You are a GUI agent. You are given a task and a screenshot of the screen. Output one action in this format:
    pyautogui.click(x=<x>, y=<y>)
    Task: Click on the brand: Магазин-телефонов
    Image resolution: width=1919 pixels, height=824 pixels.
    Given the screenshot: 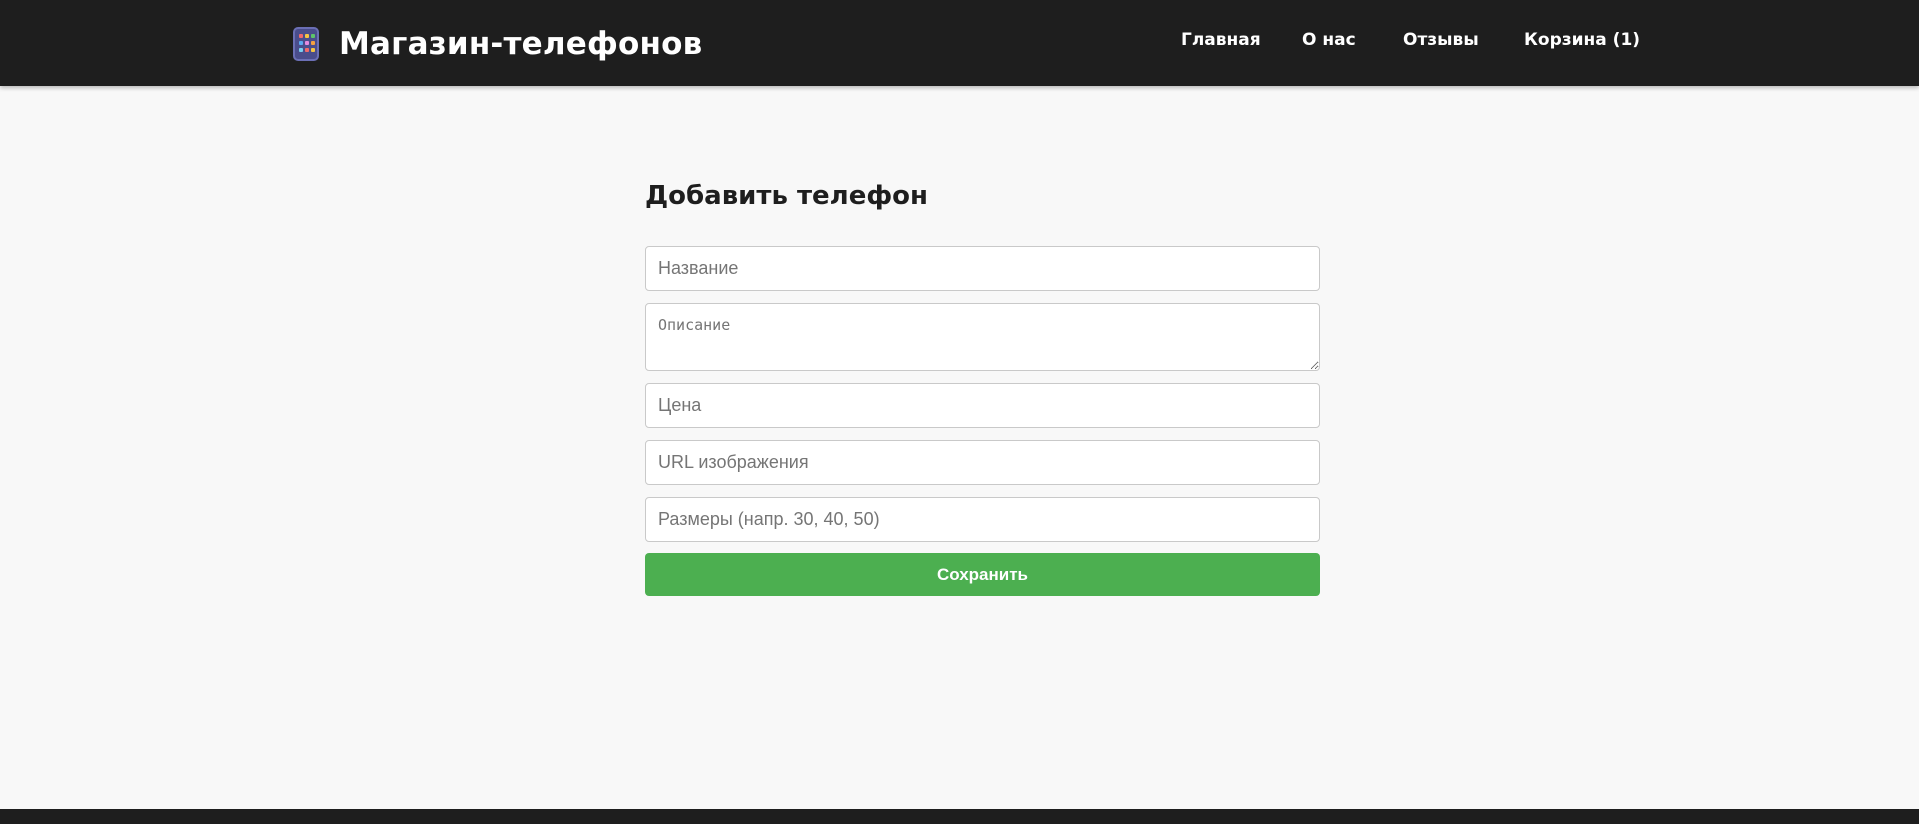 What is the action you would take?
    pyautogui.click(x=497, y=44)
    